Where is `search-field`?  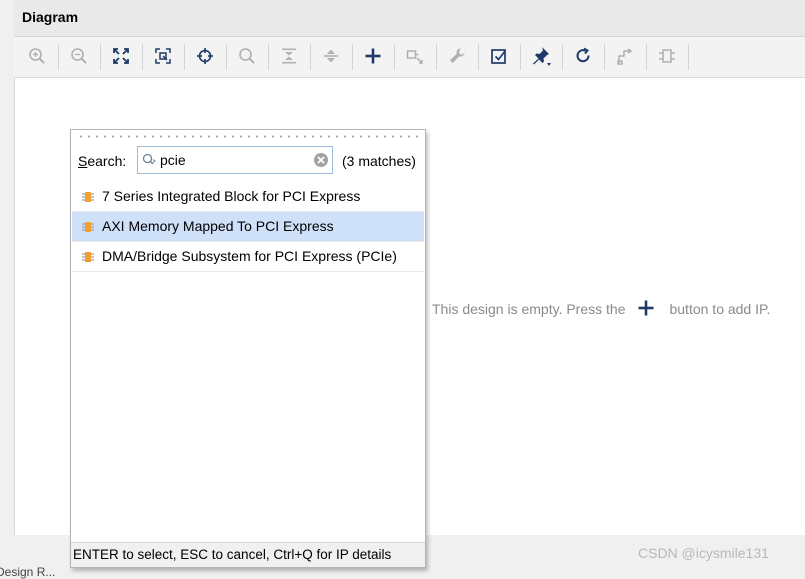 search-field is located at coordinates (235, 160).